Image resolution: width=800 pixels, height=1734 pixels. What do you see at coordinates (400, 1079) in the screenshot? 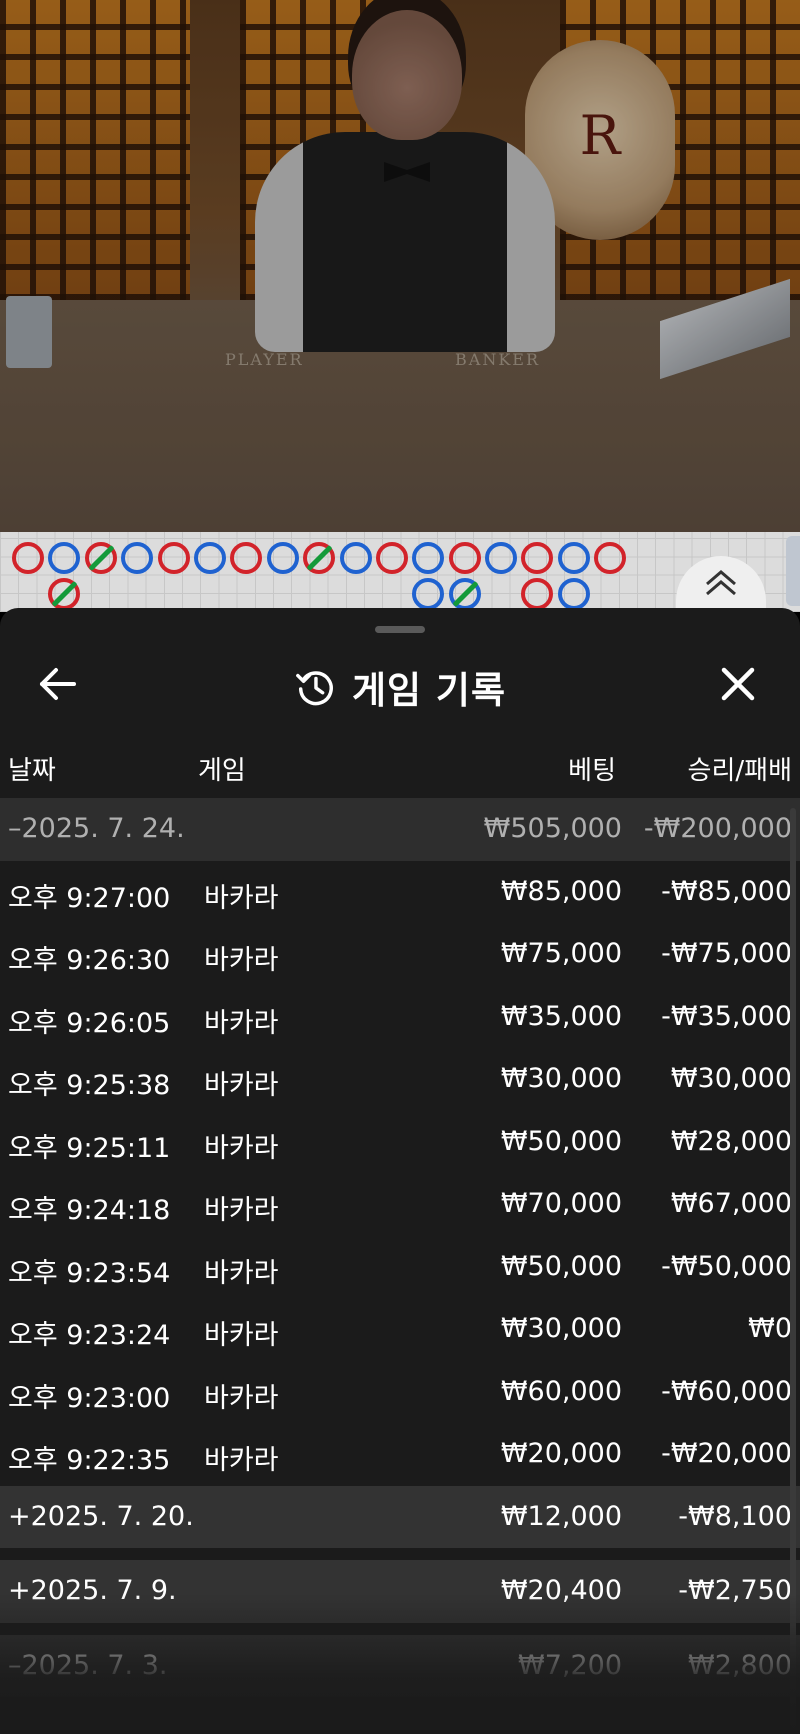
I see `history-row: 오후 9:25:38 바카라 ₩30,000 ₩30,000` at bounding box center [400, 1079].